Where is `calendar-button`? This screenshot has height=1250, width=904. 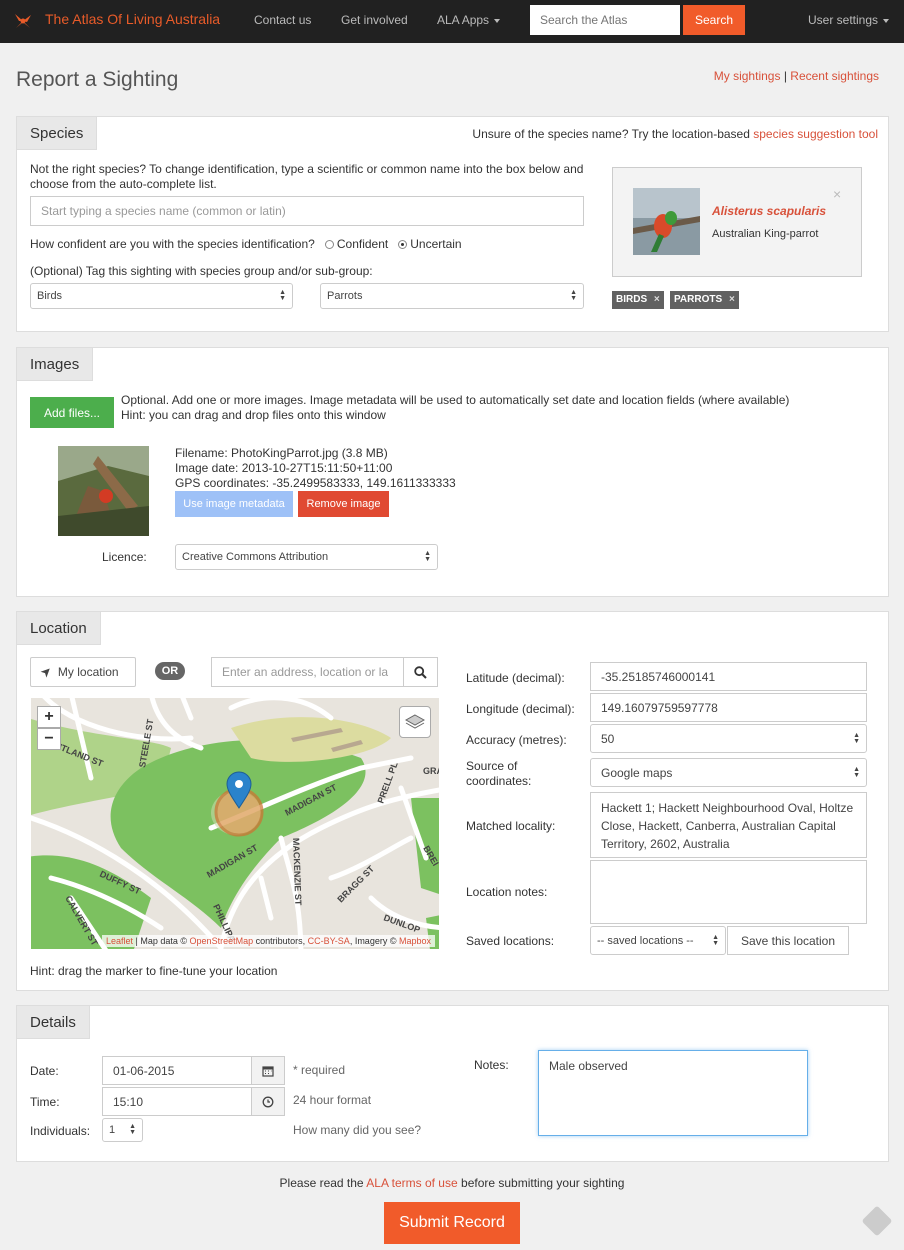 calendar-button is located at coordinates (268, 1070).